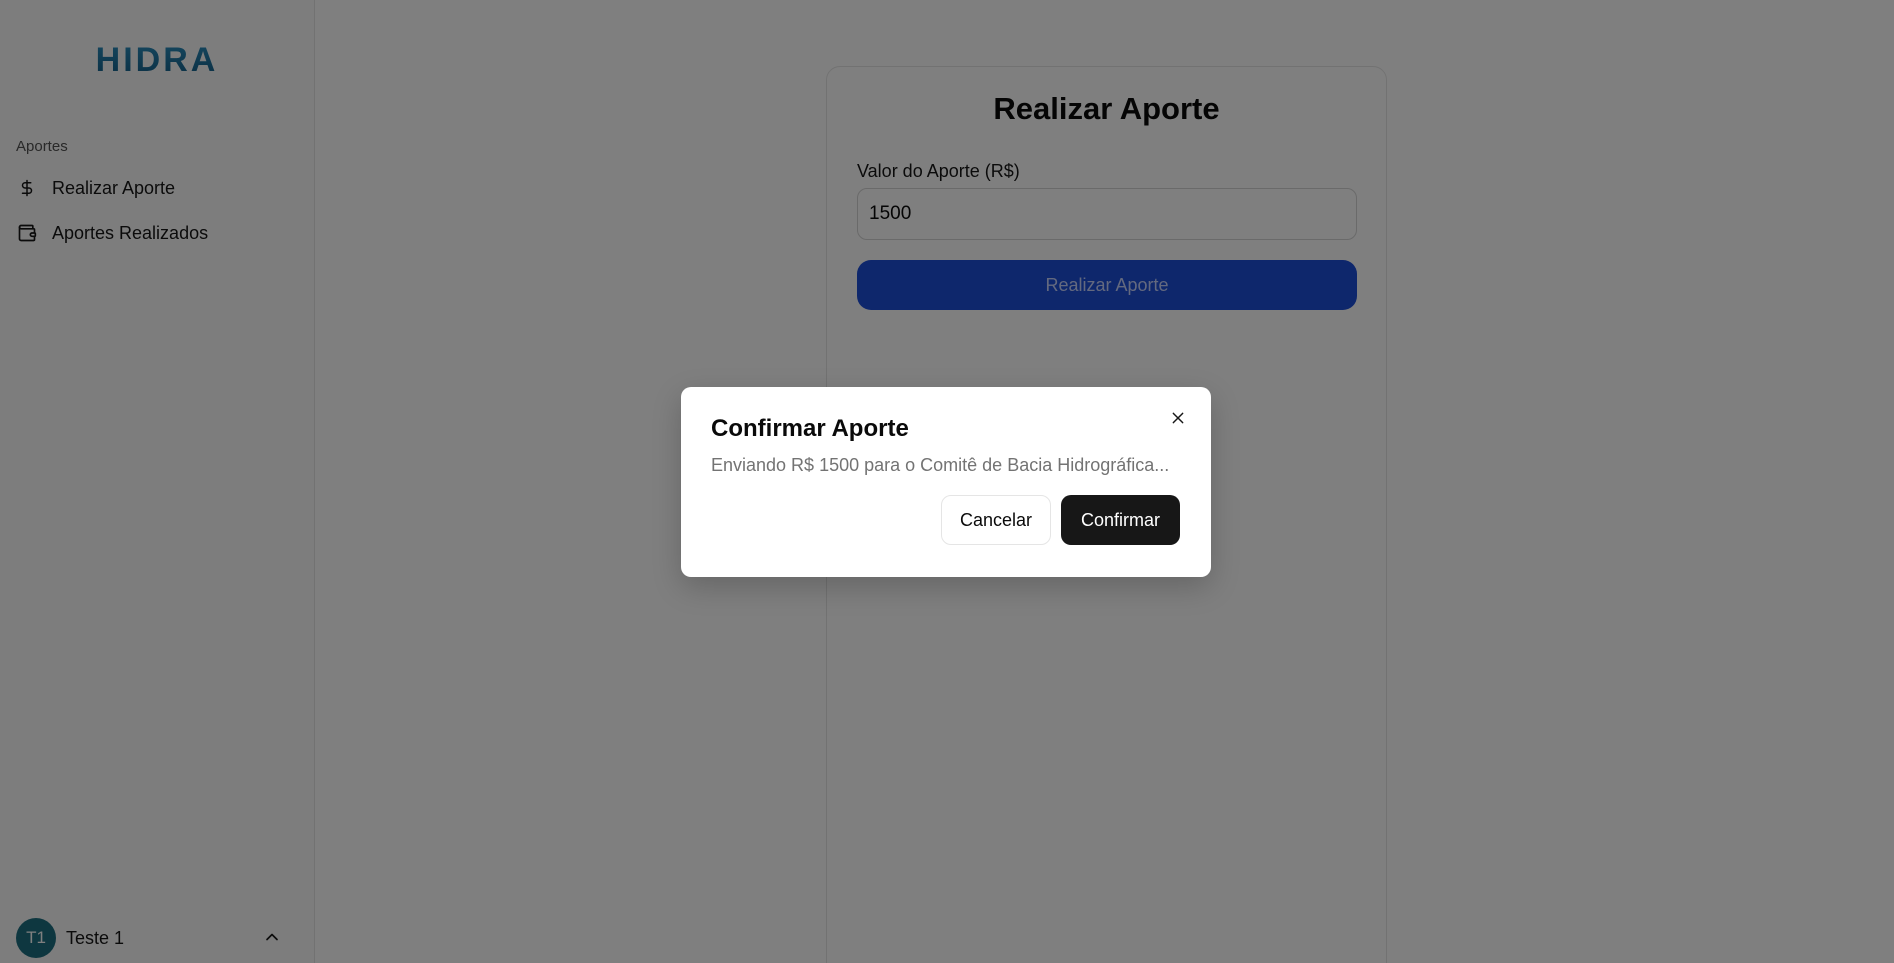 The image size is (1894, 963). Describe the element at coordinates (996, 520) in the screenshot. I see `cancel-button: Cancelar` at that location.